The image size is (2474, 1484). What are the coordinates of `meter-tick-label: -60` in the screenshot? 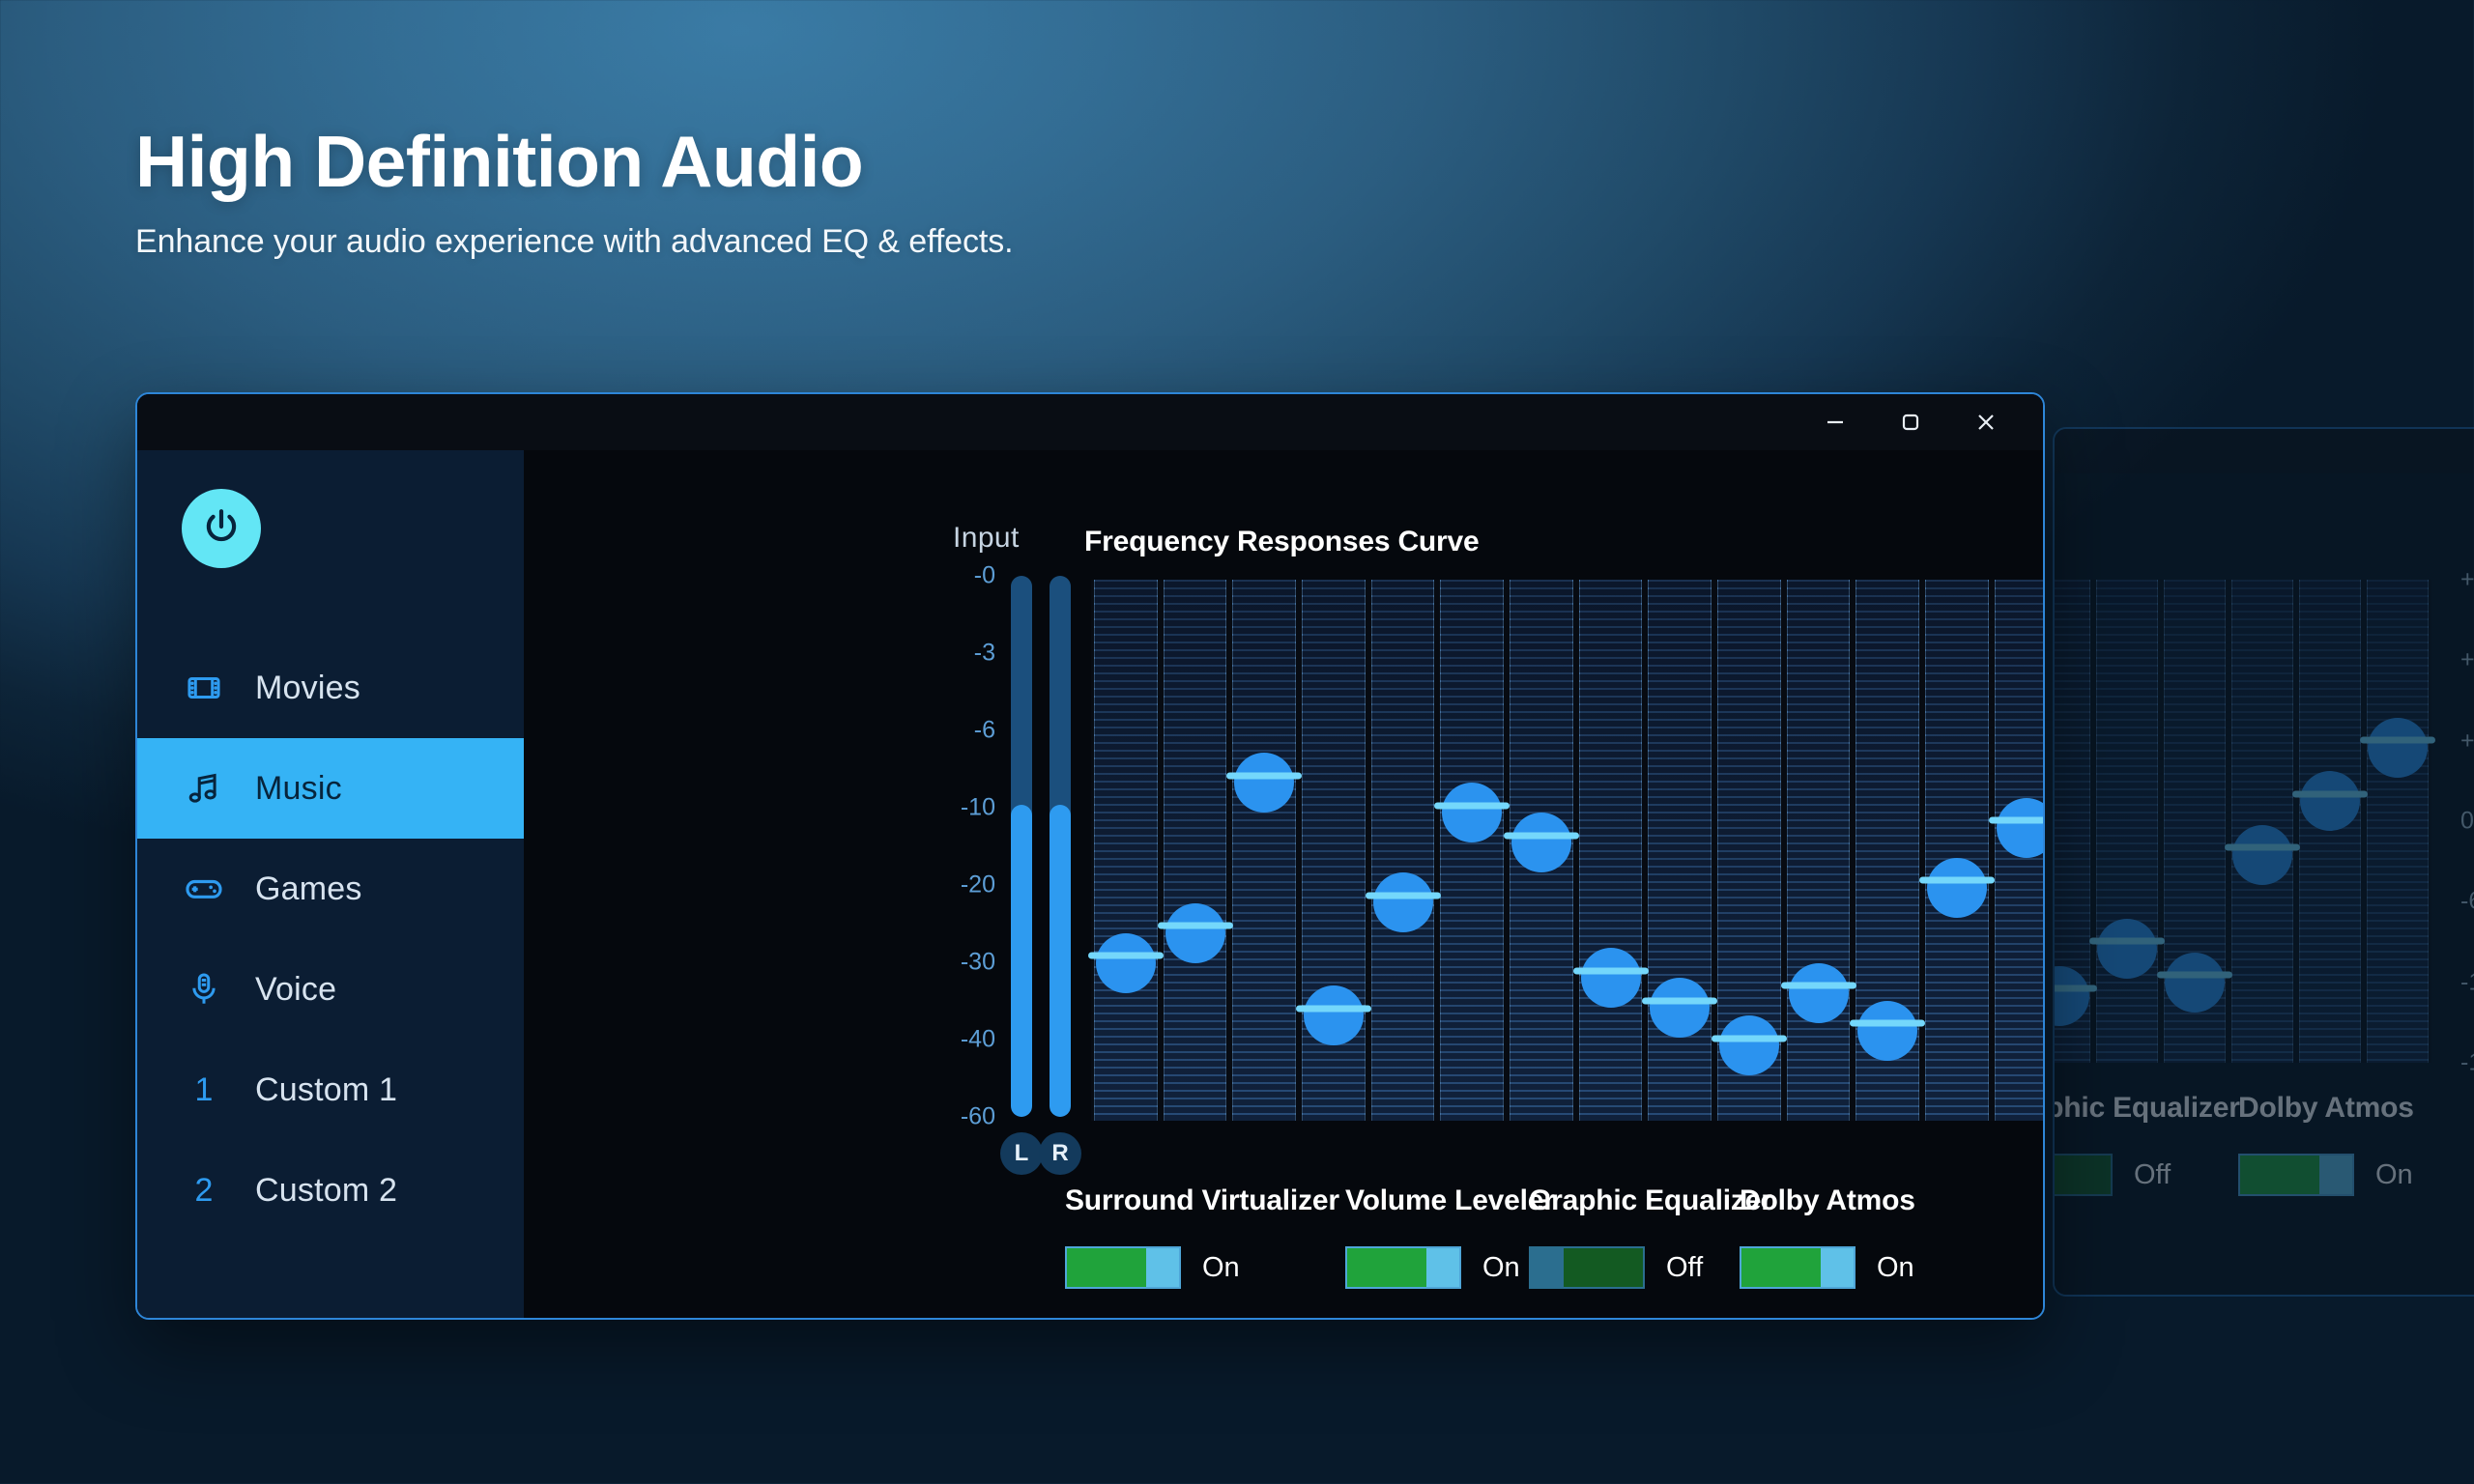 It's located at (978, 1116).